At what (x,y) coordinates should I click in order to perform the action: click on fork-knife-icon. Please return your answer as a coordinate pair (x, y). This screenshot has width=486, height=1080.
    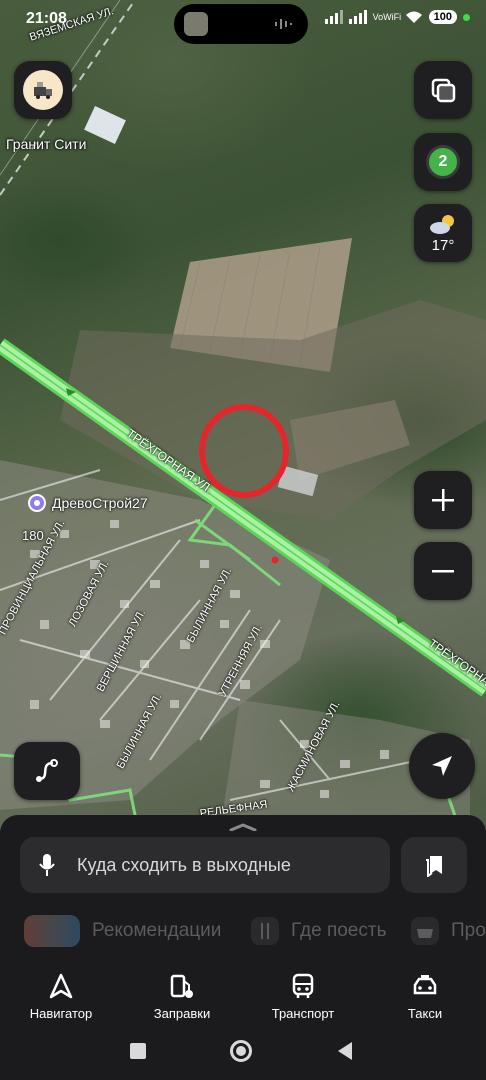
    Looking at the image, I should click on (265, 931).